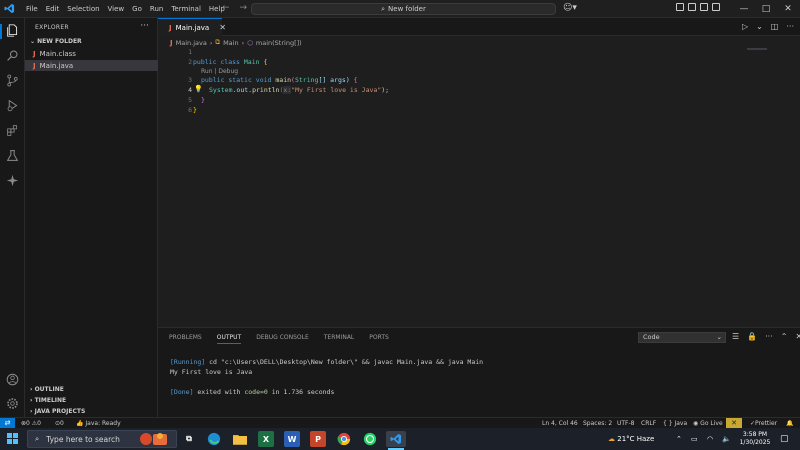  What do you see at coordinates (185, 339) in the screenshot?
I see `tab-problems: PROBLEMS` at bounding box center [185, 339].